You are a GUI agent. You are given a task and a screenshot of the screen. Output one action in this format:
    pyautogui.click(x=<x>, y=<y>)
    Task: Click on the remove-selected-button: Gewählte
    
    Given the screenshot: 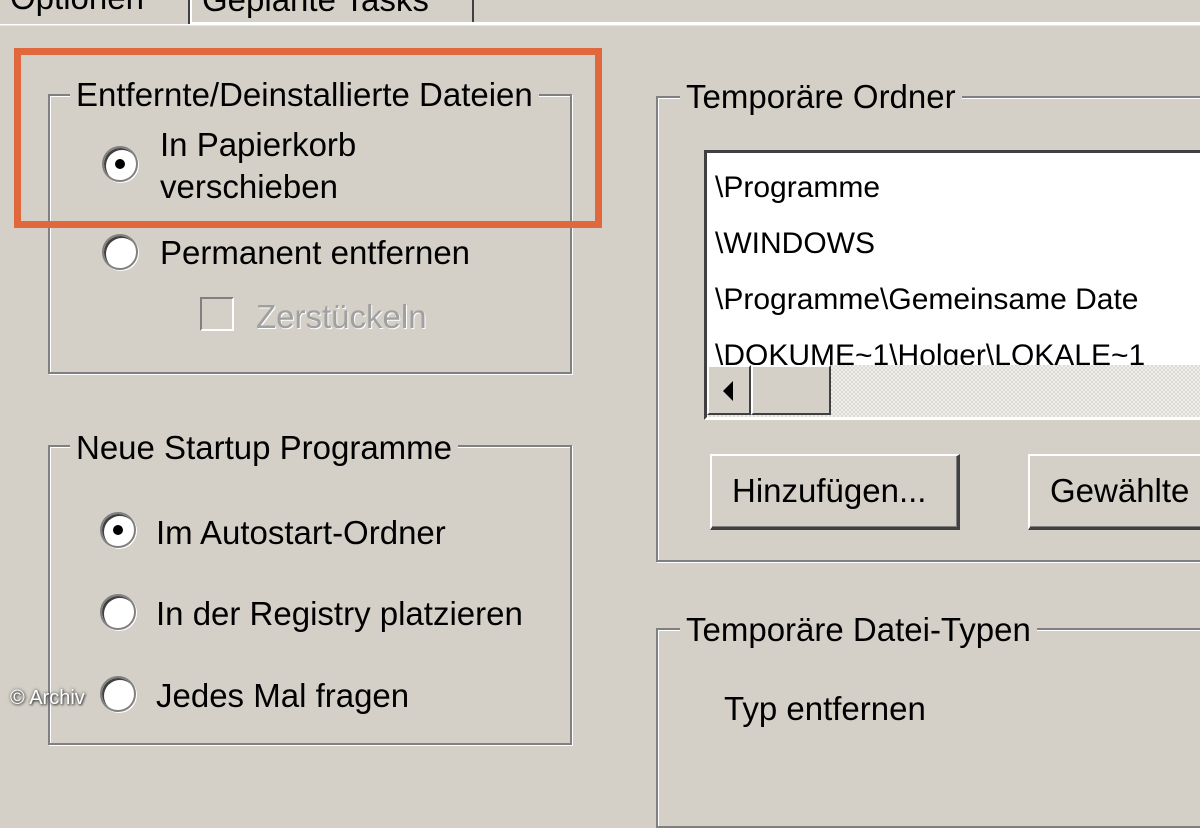 What is the action you would take?
    pyautogui.click(x=1114, y=492)
    